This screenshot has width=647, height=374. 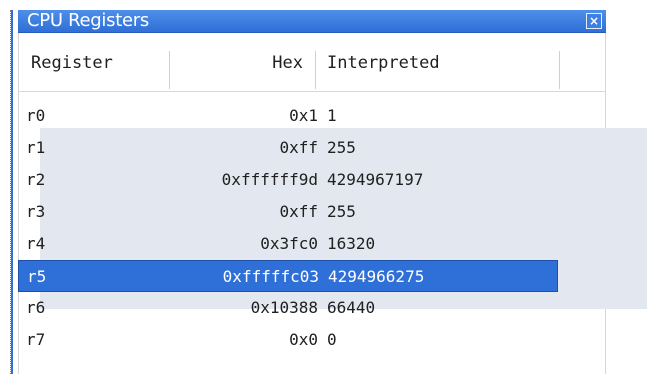 I want to click on register-hex-value: 0xfffffc03, so click(x=270, y=276).